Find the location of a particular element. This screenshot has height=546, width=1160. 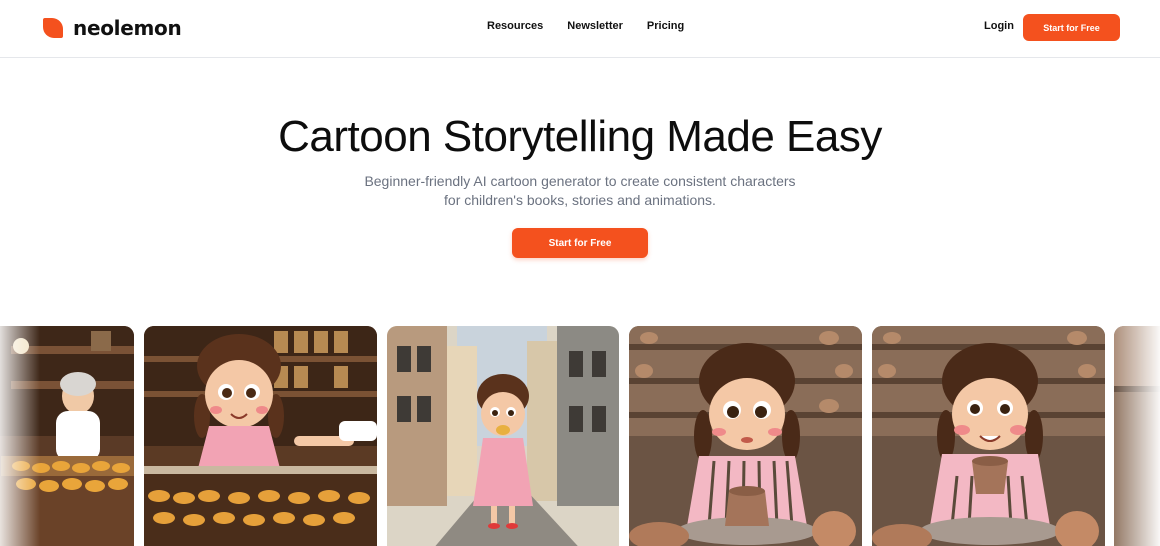

nav-item-resources: Resources is located at coordinates (515, 26).